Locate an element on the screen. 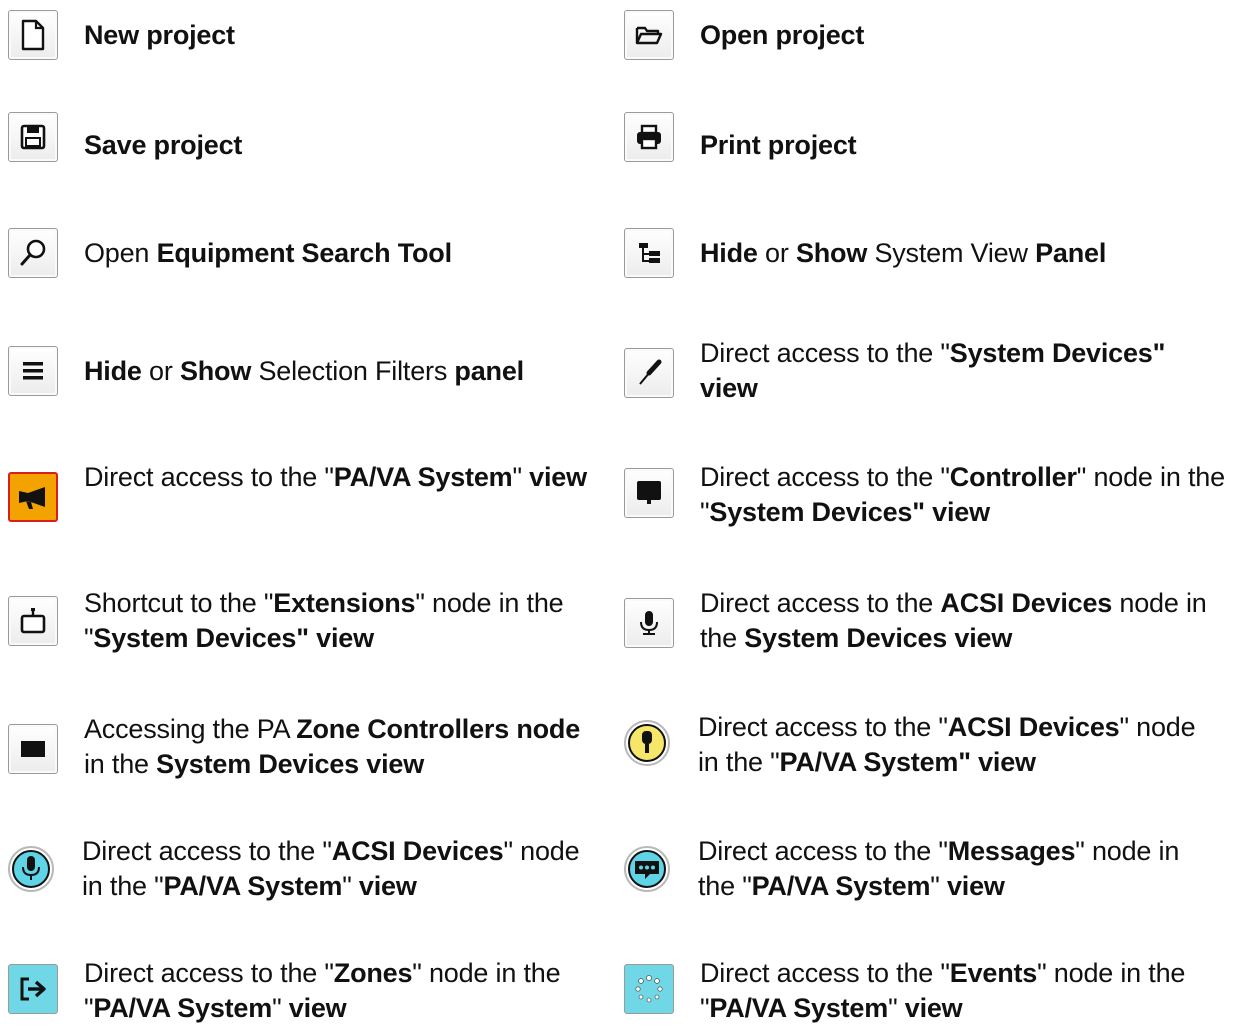 This screenshot has height=1026, width=1238. tree-view-icon is located at coordinates (649, 253).